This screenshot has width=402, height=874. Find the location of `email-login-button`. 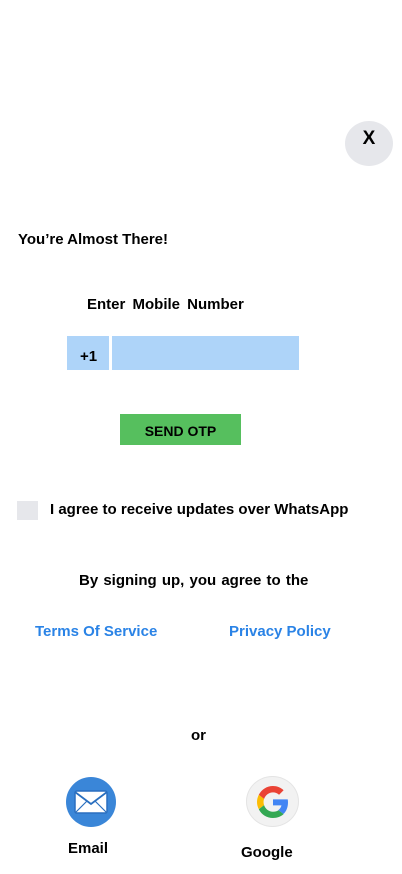

email-login-button is located at coordinates (91, 802).